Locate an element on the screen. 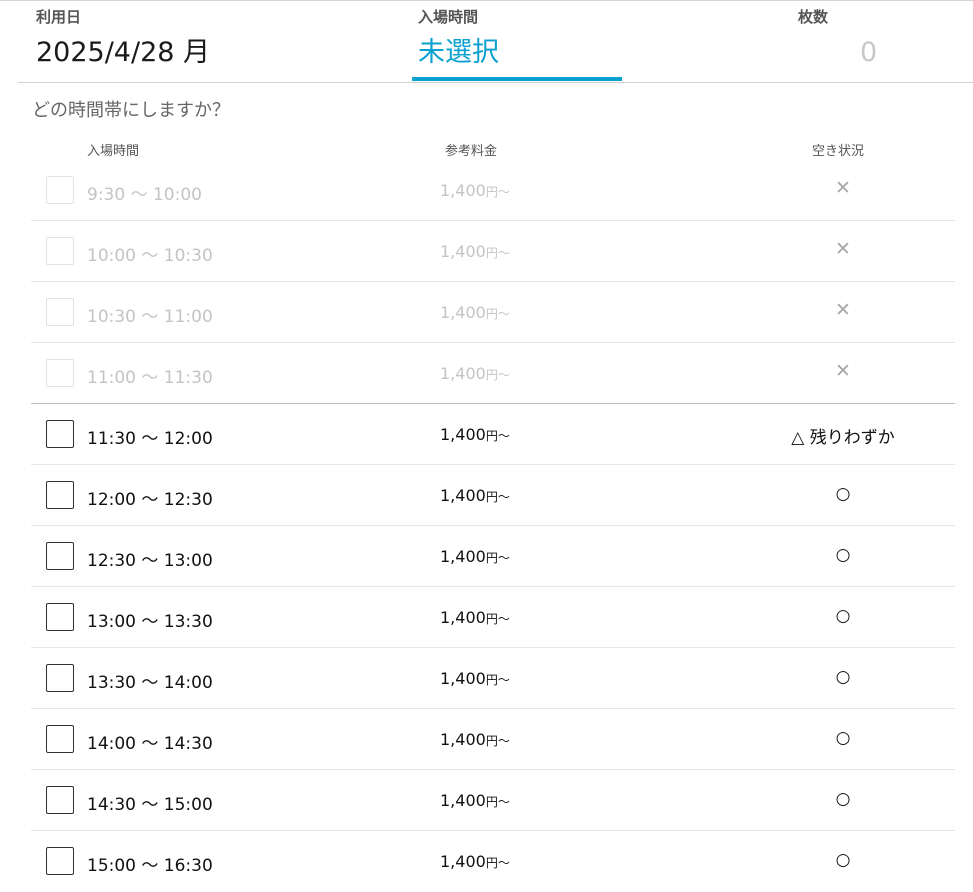  time-slot-row: 12:30 〜 13:00 1,400円〜 ○ is located at coordinates (493, 556).